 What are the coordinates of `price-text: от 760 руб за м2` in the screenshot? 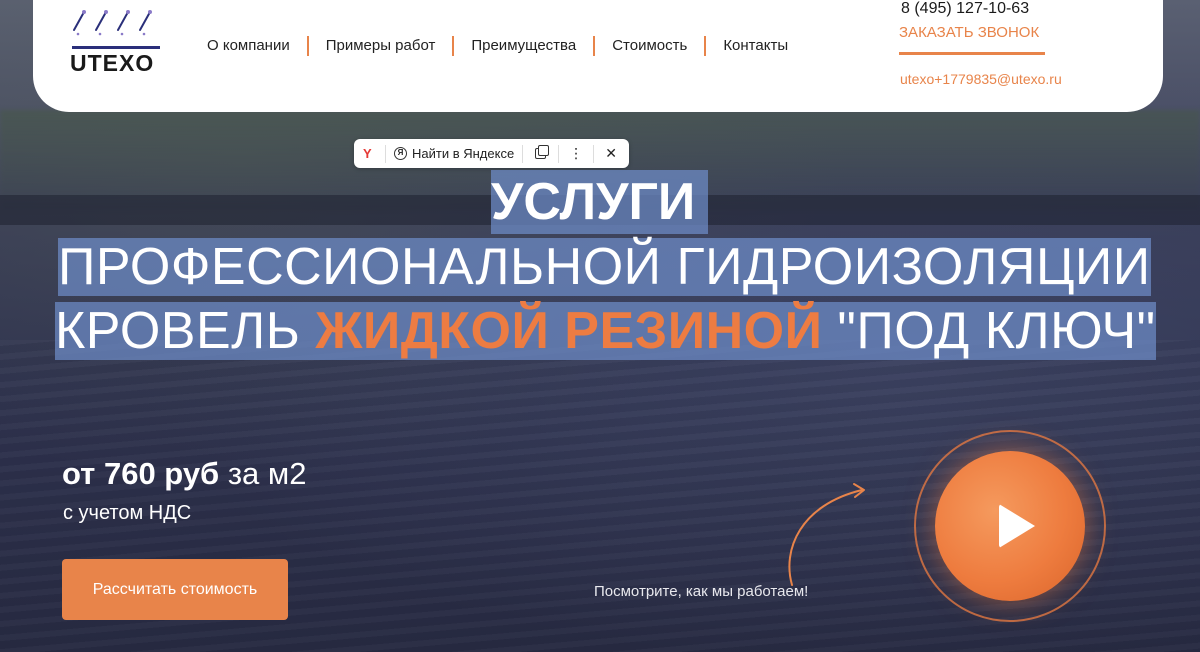 It's located at (184, 474).